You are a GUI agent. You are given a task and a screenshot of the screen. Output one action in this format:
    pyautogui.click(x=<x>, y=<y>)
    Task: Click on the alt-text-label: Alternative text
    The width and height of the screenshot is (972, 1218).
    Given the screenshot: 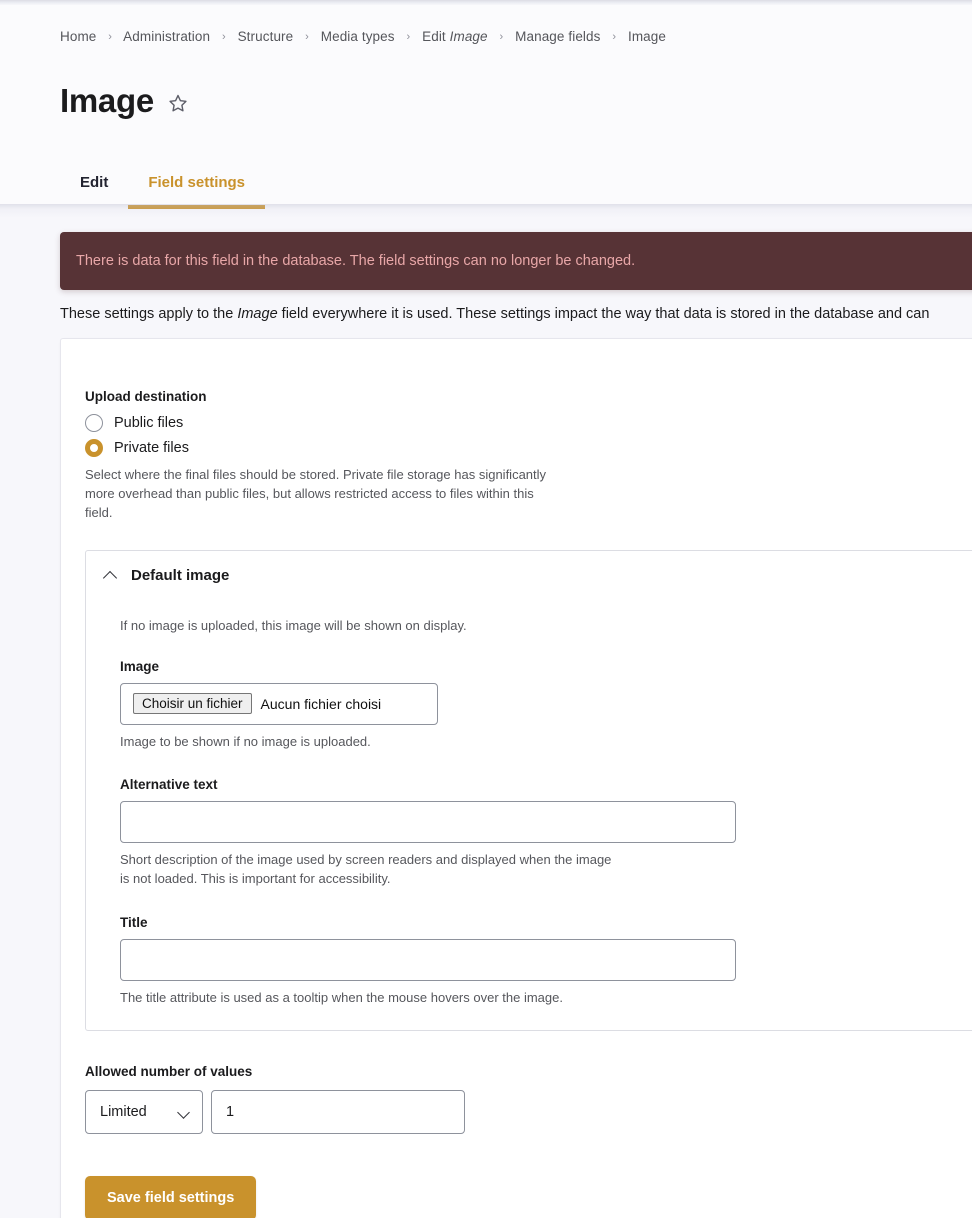 What is the action you would take?
    pyautogui.click(x=169, y=785)
    